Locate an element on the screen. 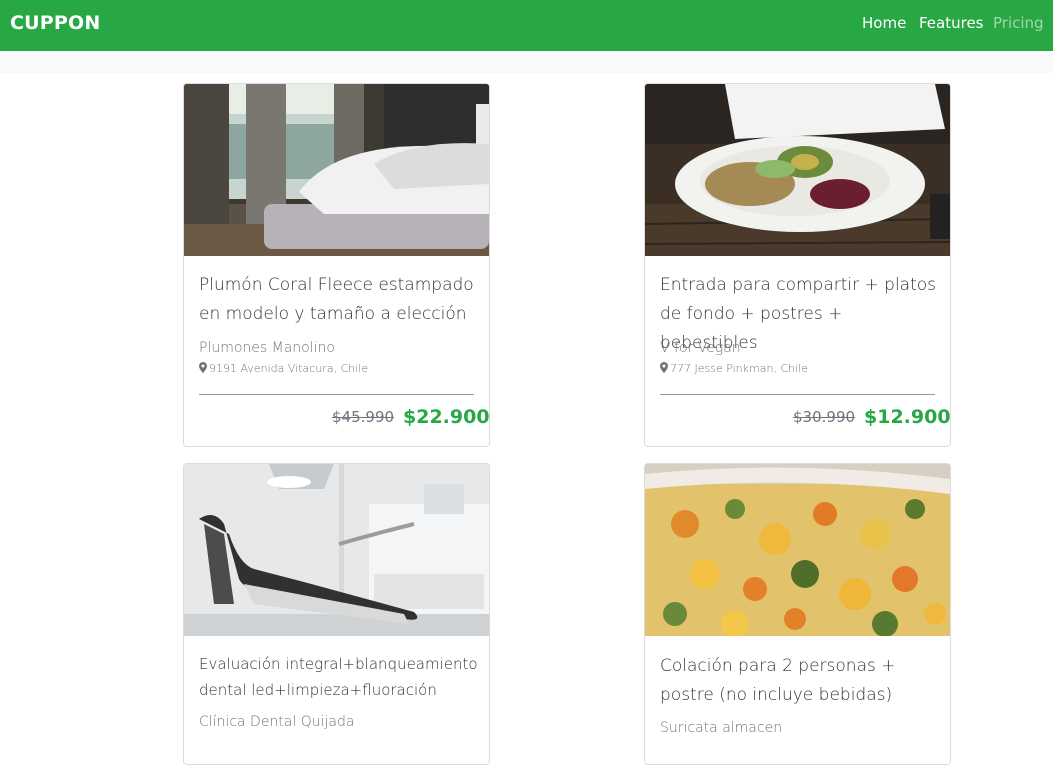  merchant-name: Clínica Dental Quijada is located at coordinates (277, 722).